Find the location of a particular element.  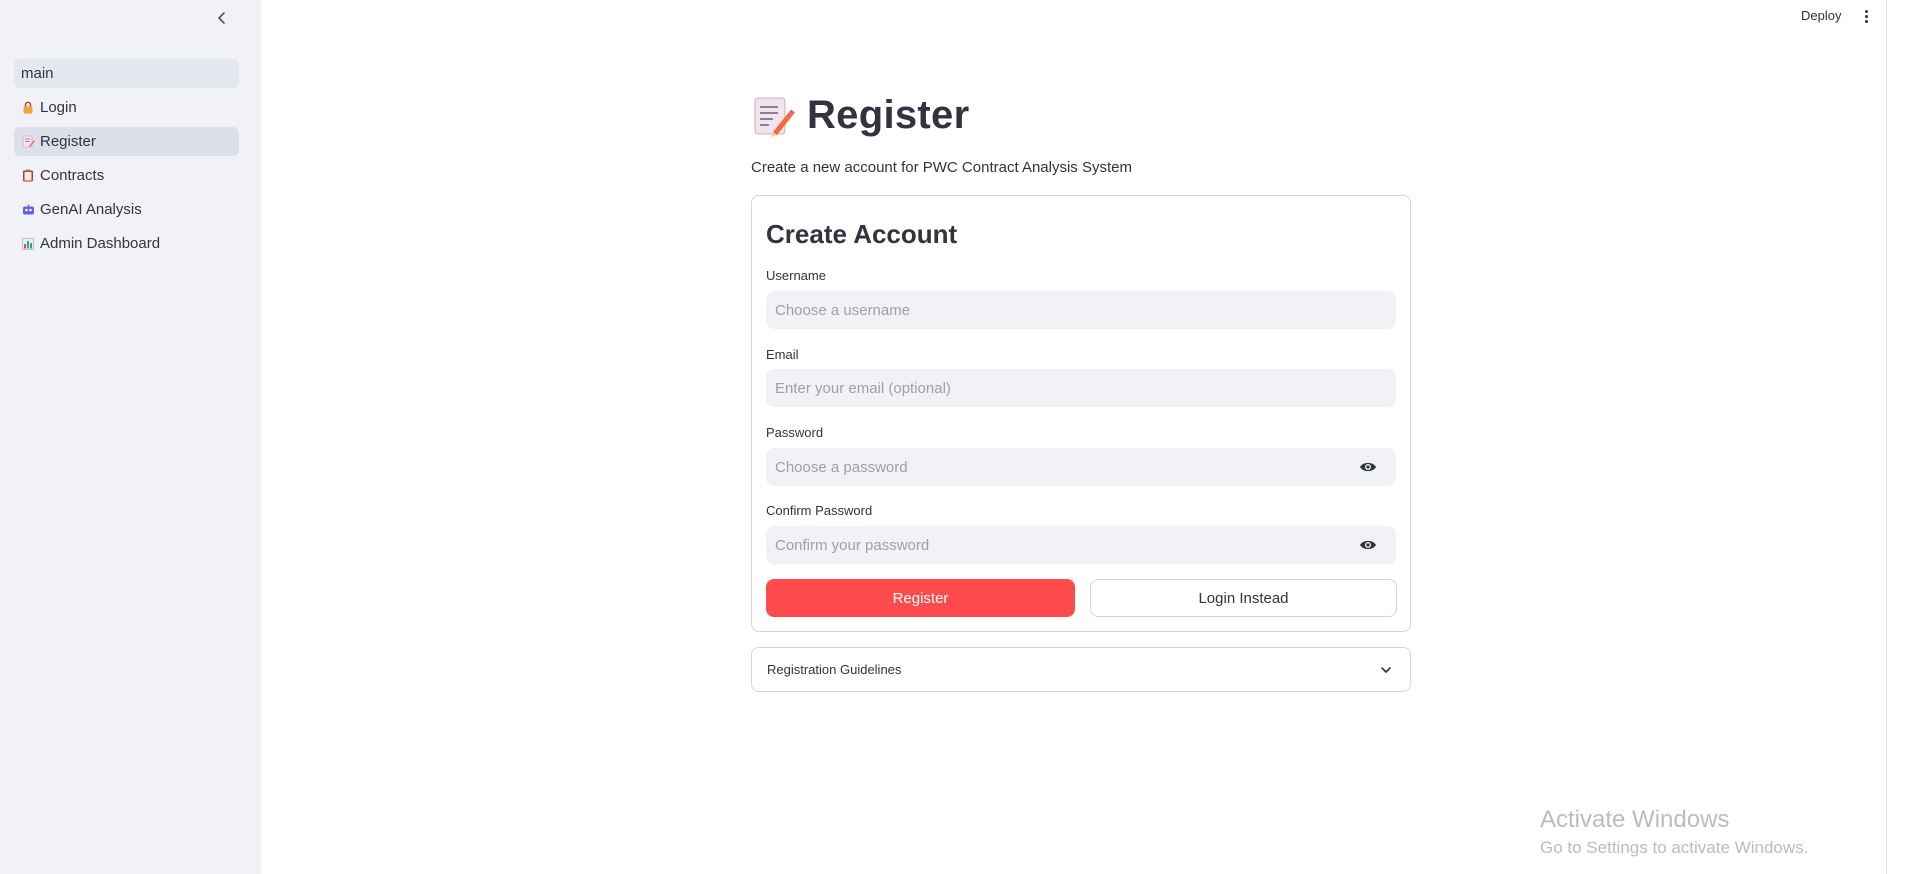

sidebar-item-main: main is located at coordinates (126, 73).